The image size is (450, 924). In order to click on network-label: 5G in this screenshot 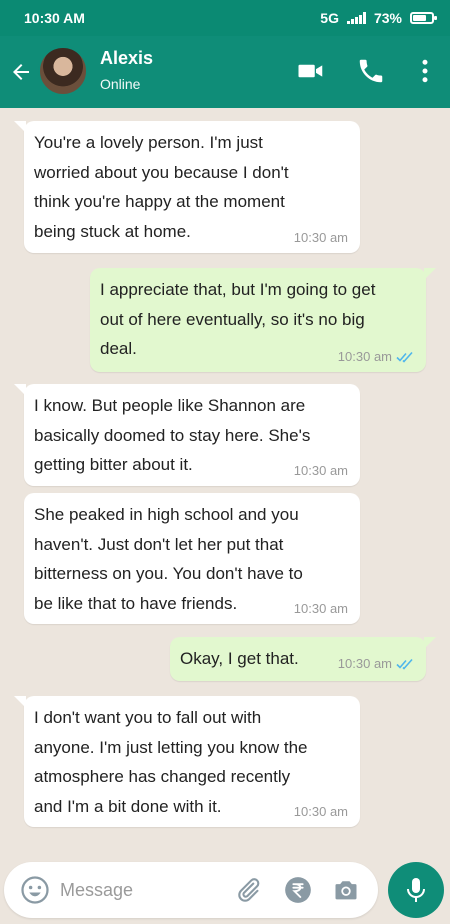, I will do `click(329, 18)`.